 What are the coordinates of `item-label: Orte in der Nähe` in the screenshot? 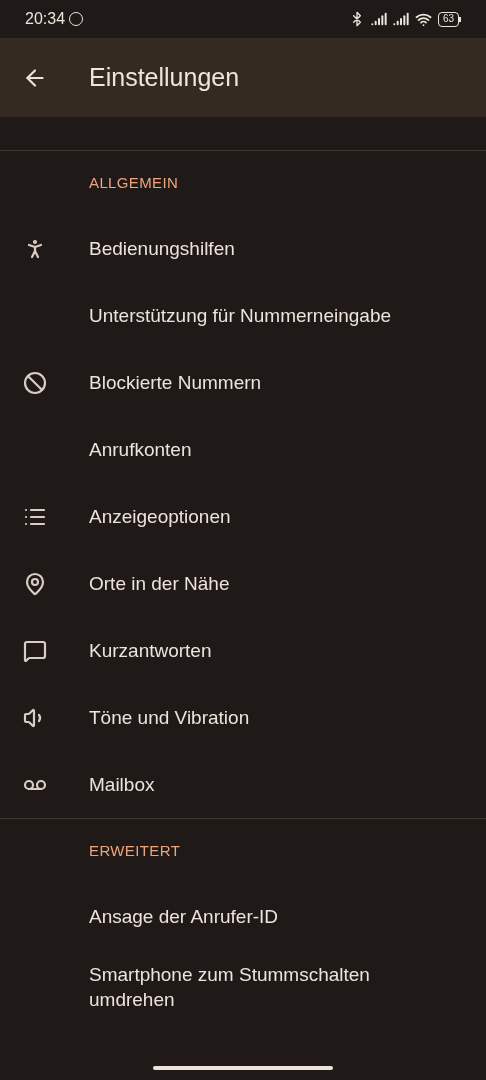 It's located at (159, 584).